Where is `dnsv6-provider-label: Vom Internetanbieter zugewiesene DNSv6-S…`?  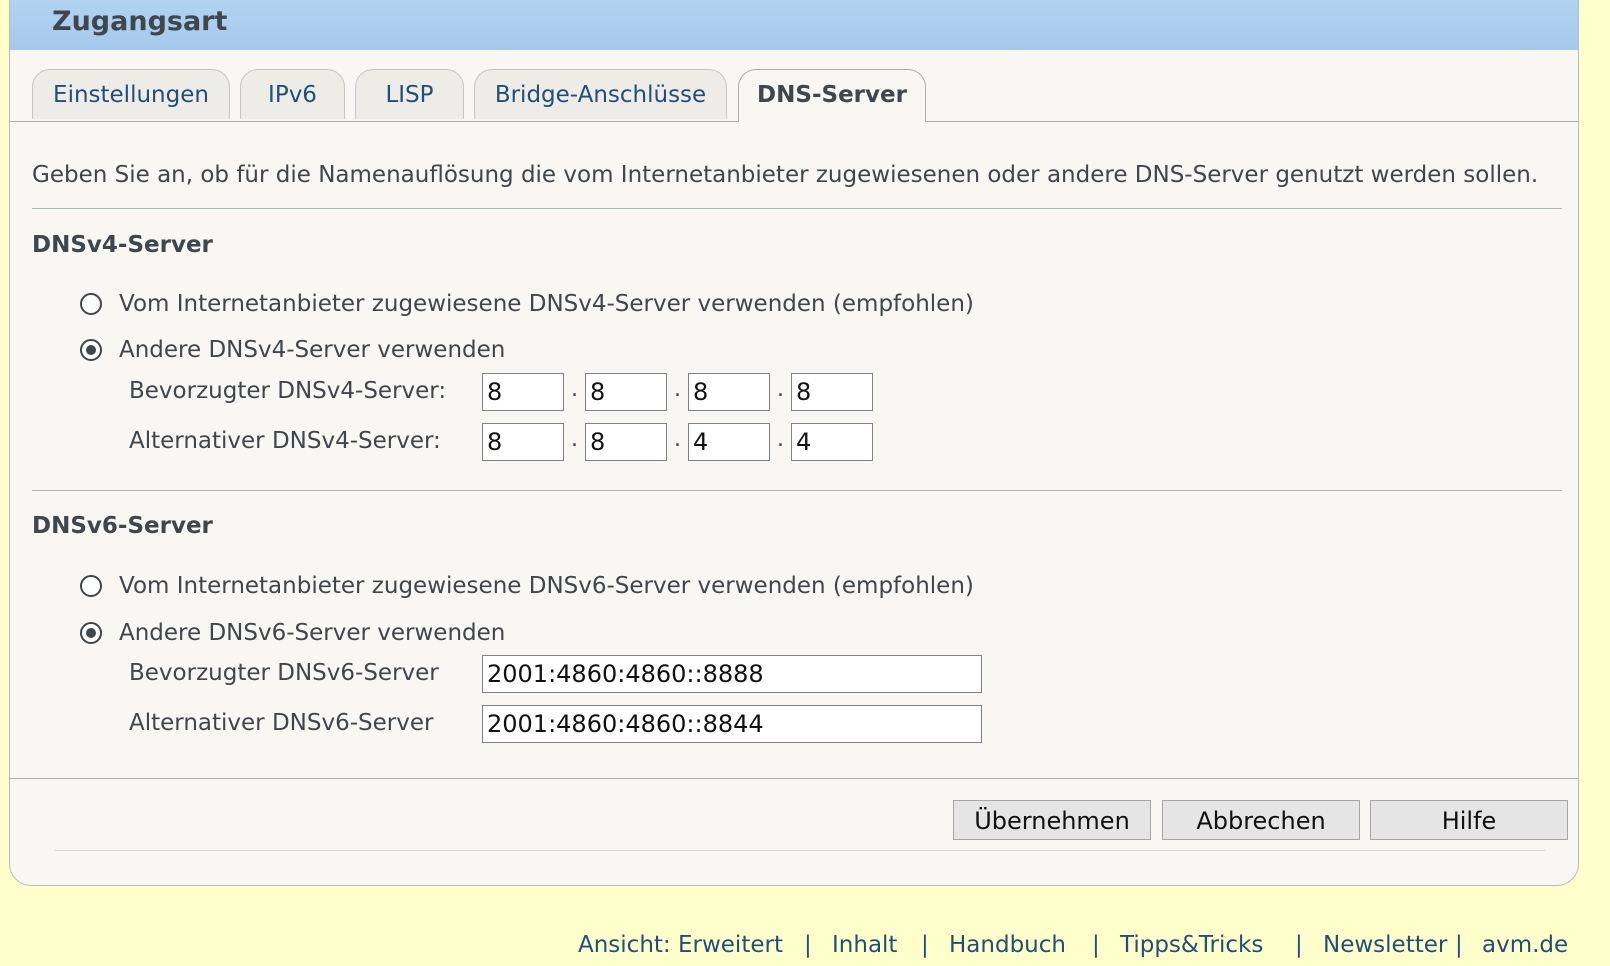 dnsv6-provider-label: Vom Internetanbieter zugewiesene DNSv6-S… is located at coordinates (546, 586).